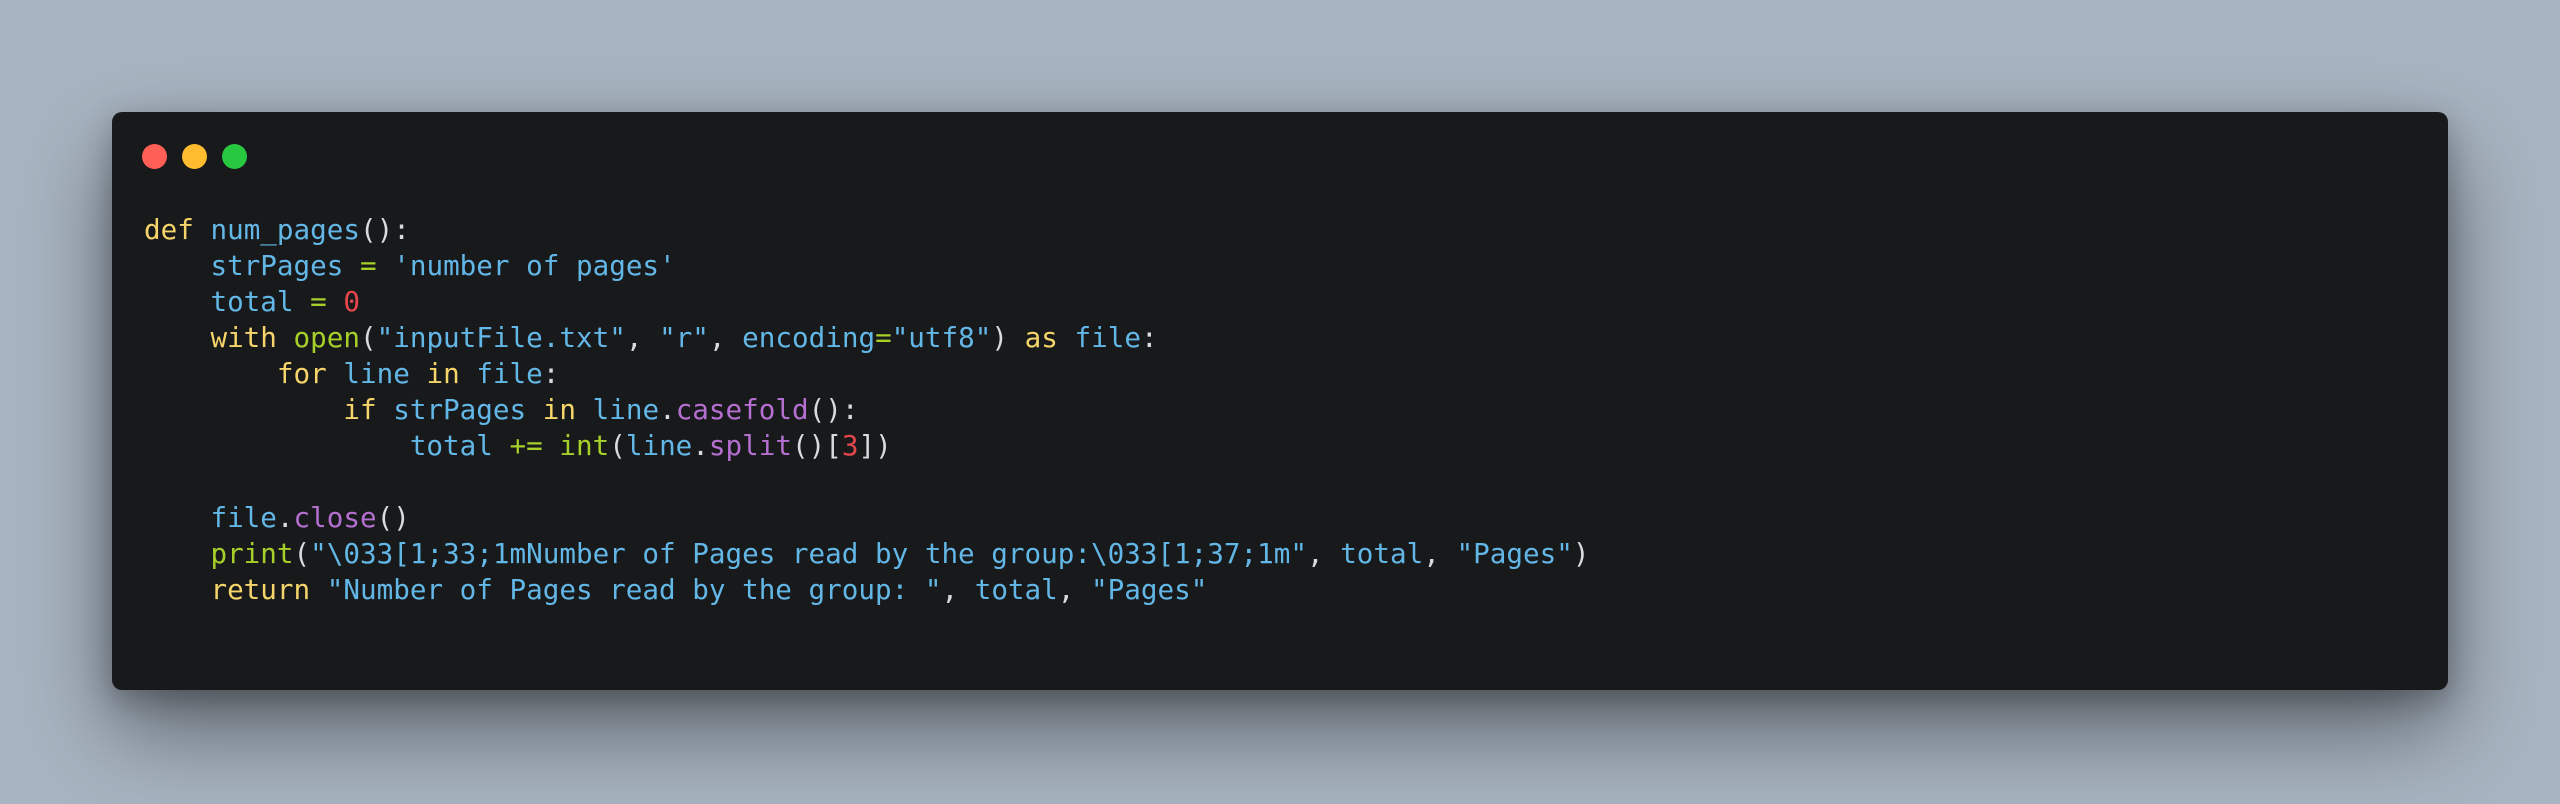 Image resolution: width=2560 pixels, height=804 pixels. I want to click on method-token: split, so click(750, 445).